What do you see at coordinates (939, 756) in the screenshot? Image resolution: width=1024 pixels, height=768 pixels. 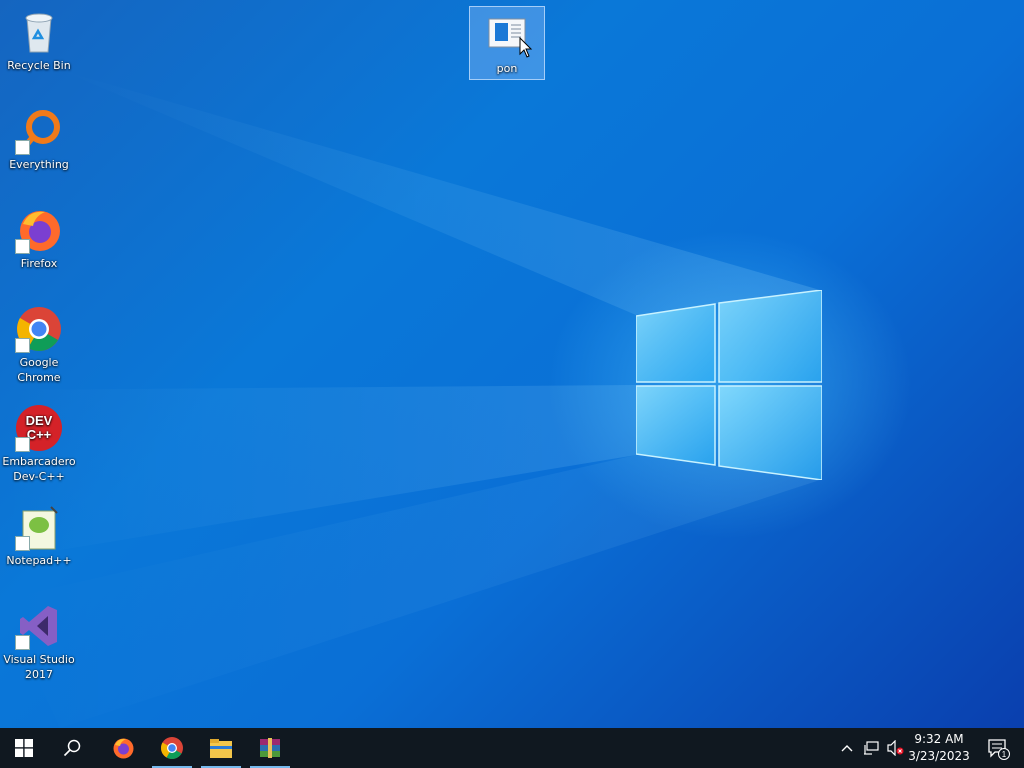 I see `clock-date: 3/23/2023` at bounding box center [939, 756].